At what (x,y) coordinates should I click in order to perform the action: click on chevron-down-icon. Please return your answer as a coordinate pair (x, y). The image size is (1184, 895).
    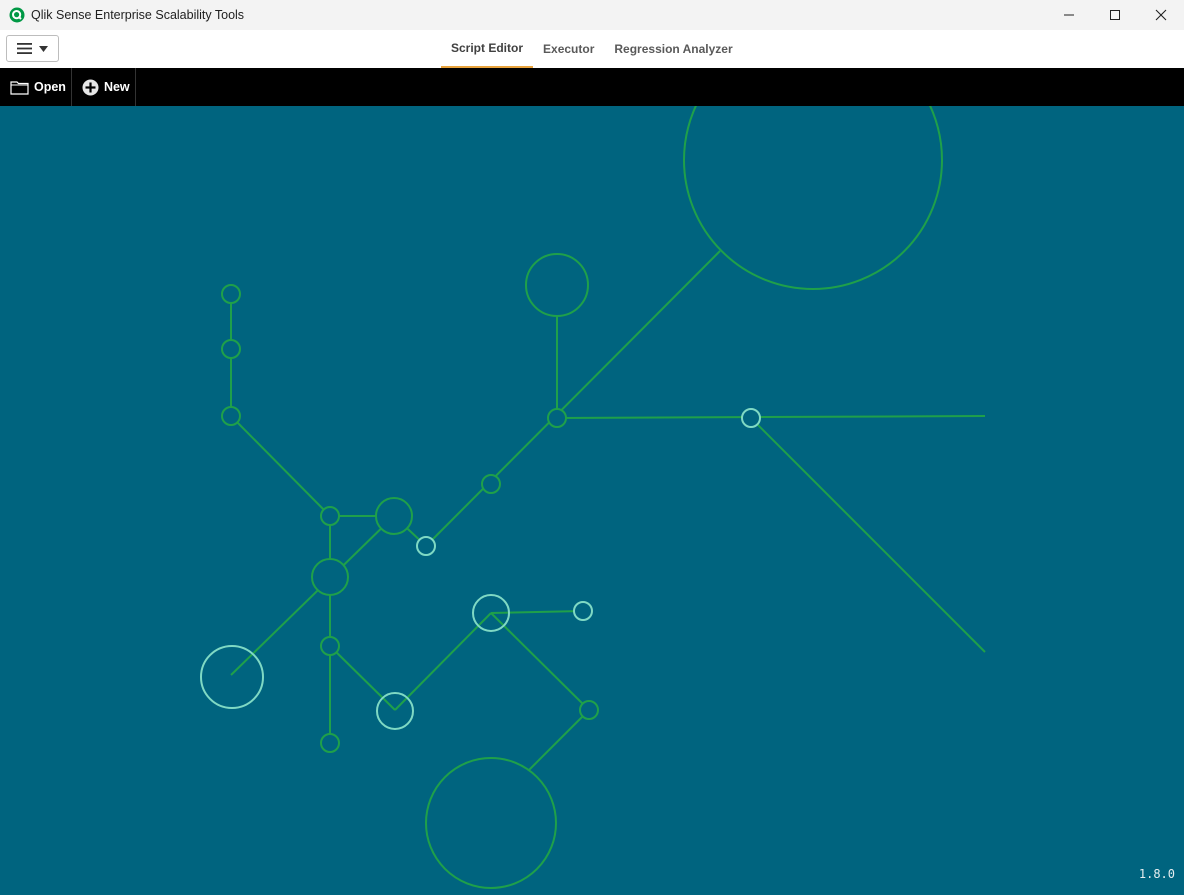
    Looking at the image, I should click on (43, 48).